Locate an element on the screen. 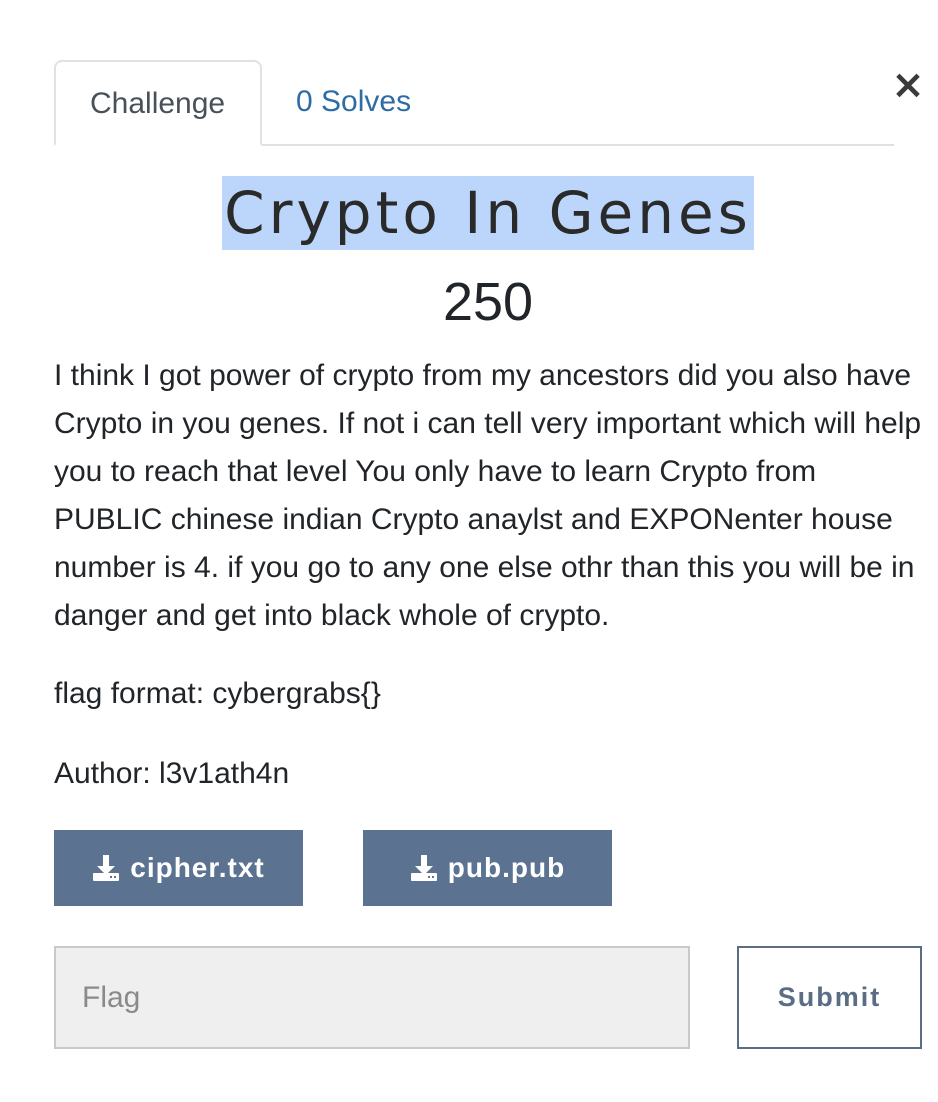  flag-format-text: flag format: cybergrabs{} is located at coordinates (217, 693).